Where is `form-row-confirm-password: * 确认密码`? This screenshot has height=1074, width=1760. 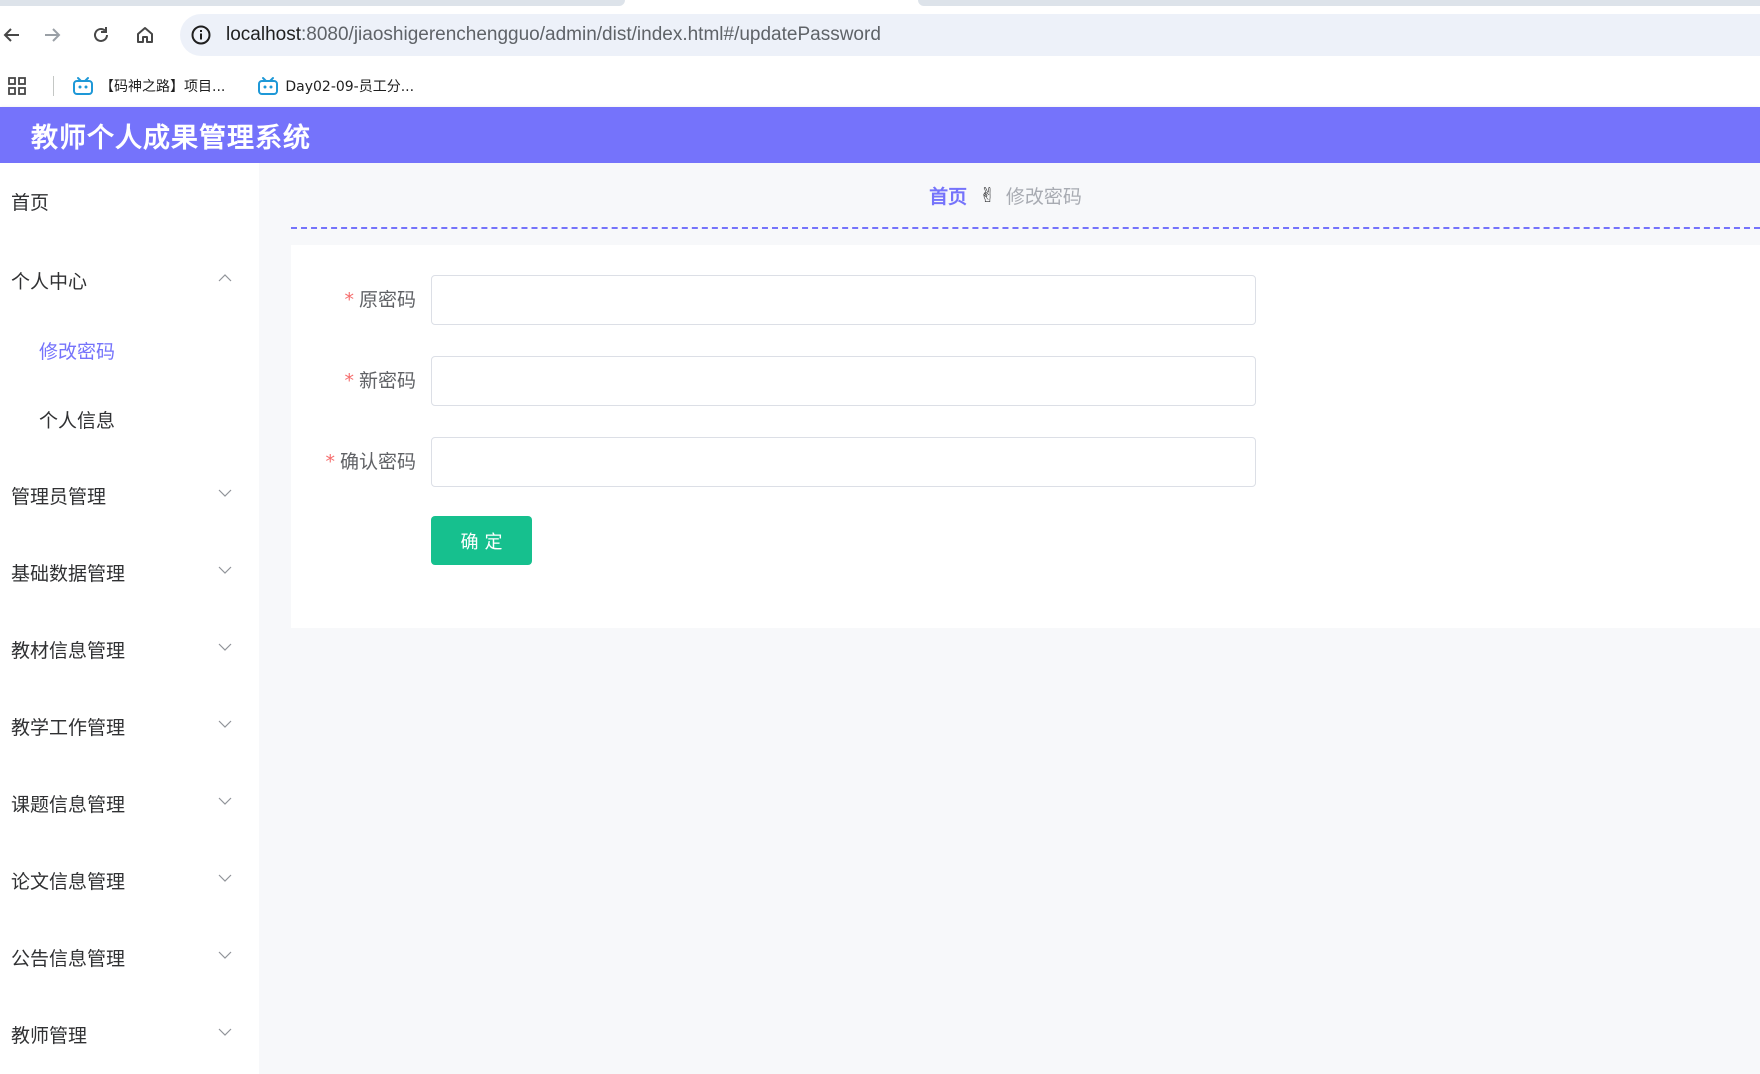 form-row-confirm-password: * 确认密码 is located at coordinates (1025, 462).